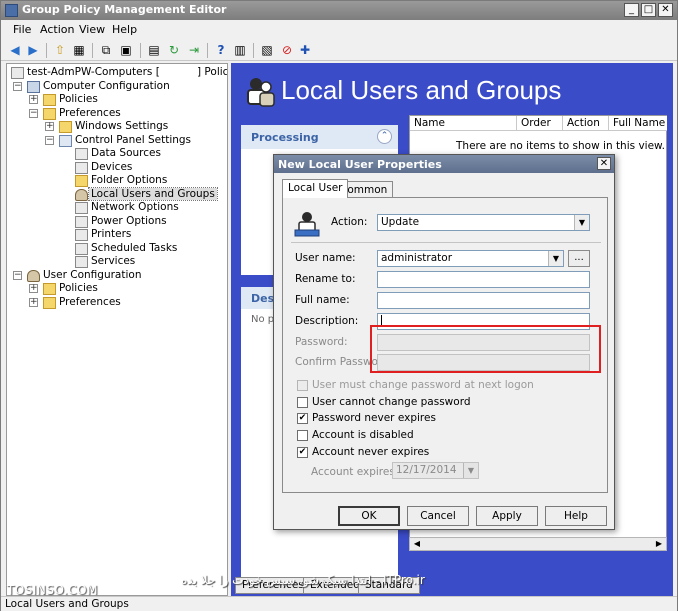 The width and height of the screenshot is (678, 611). Describe the element at coordinates (106, 50) in the screenshot. I see `copy-icon: ⧉` at that location.